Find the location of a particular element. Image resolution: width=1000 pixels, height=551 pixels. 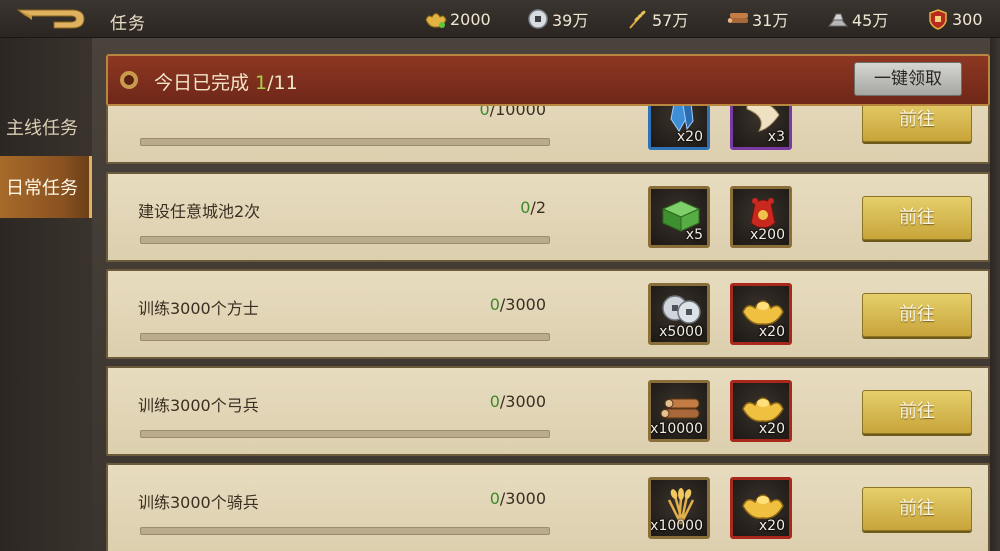

honor-badge-icon is located at coordinates (938, 19).